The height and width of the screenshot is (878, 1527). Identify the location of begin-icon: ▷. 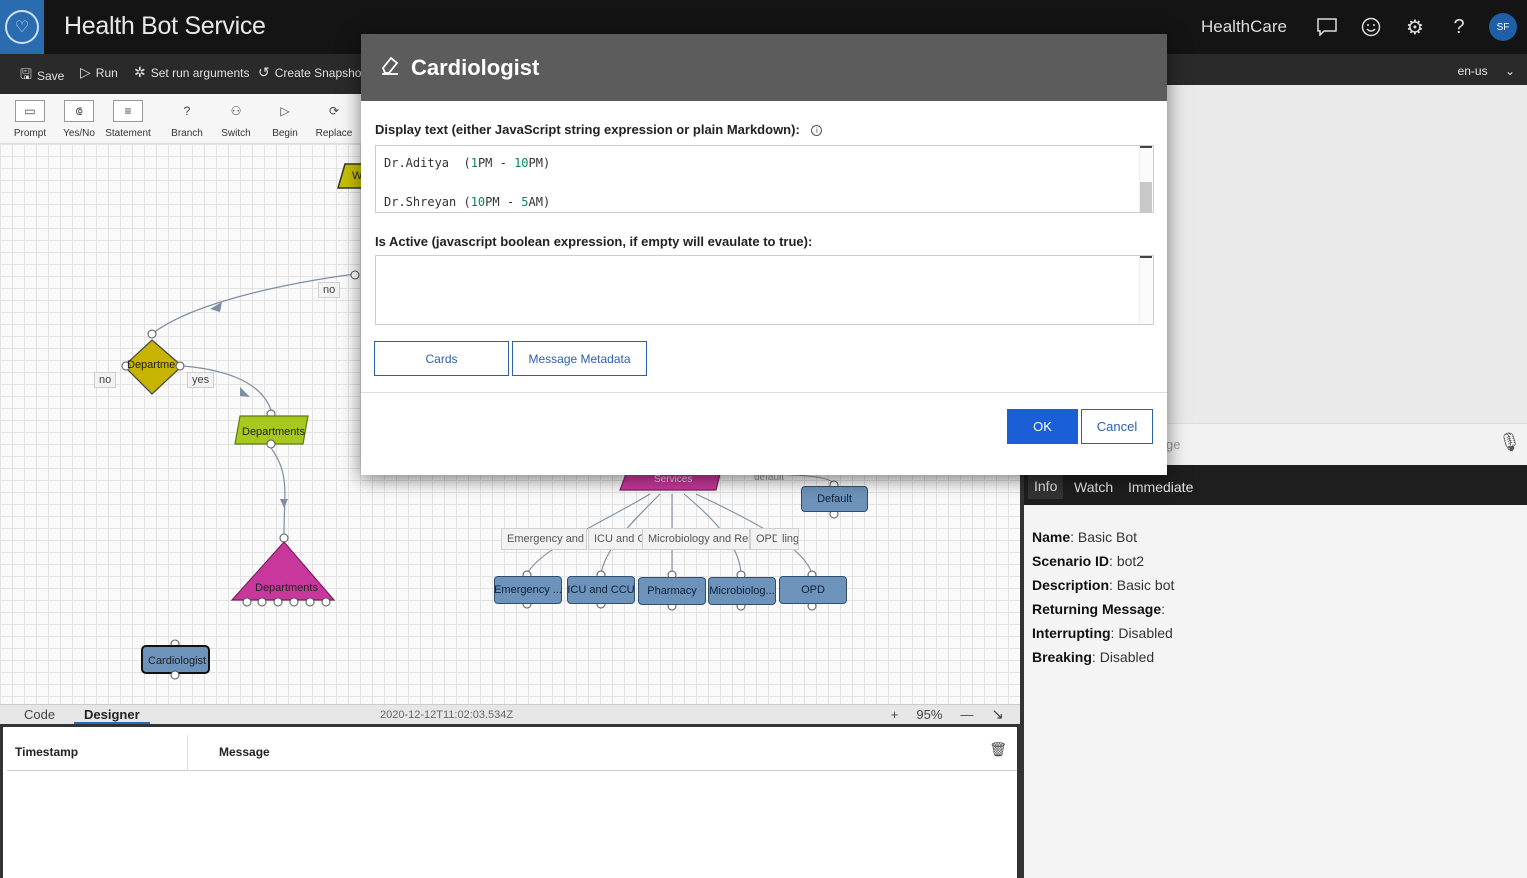
(285, 111).